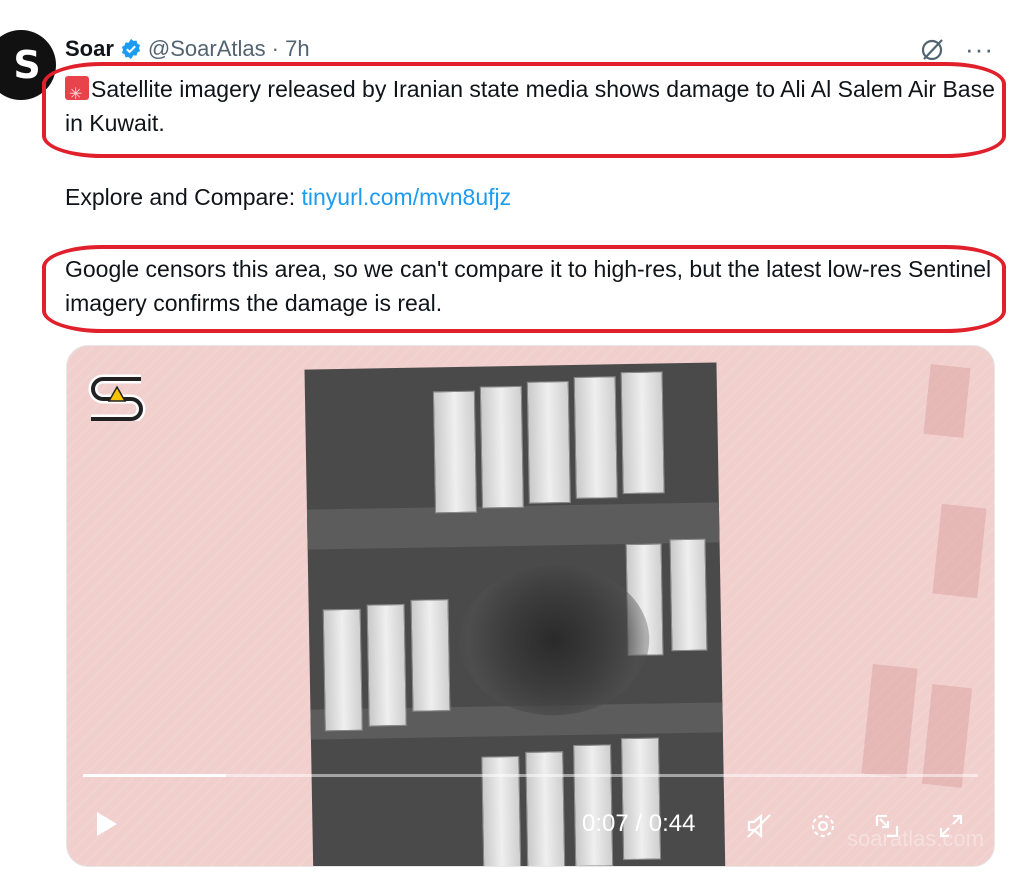 This screenshot has height=879, width=1024. I want to click on red-annotation-oval-bottom, so click(524, 289).